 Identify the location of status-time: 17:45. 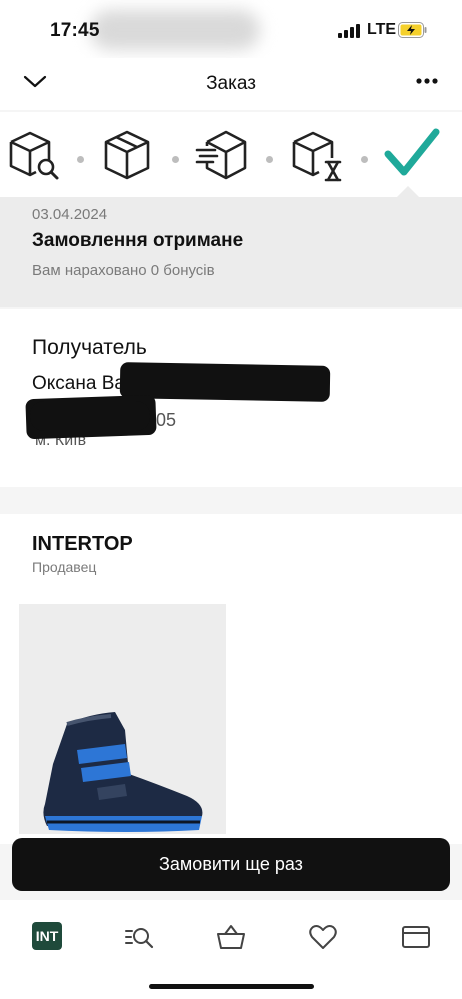
(75, 30).